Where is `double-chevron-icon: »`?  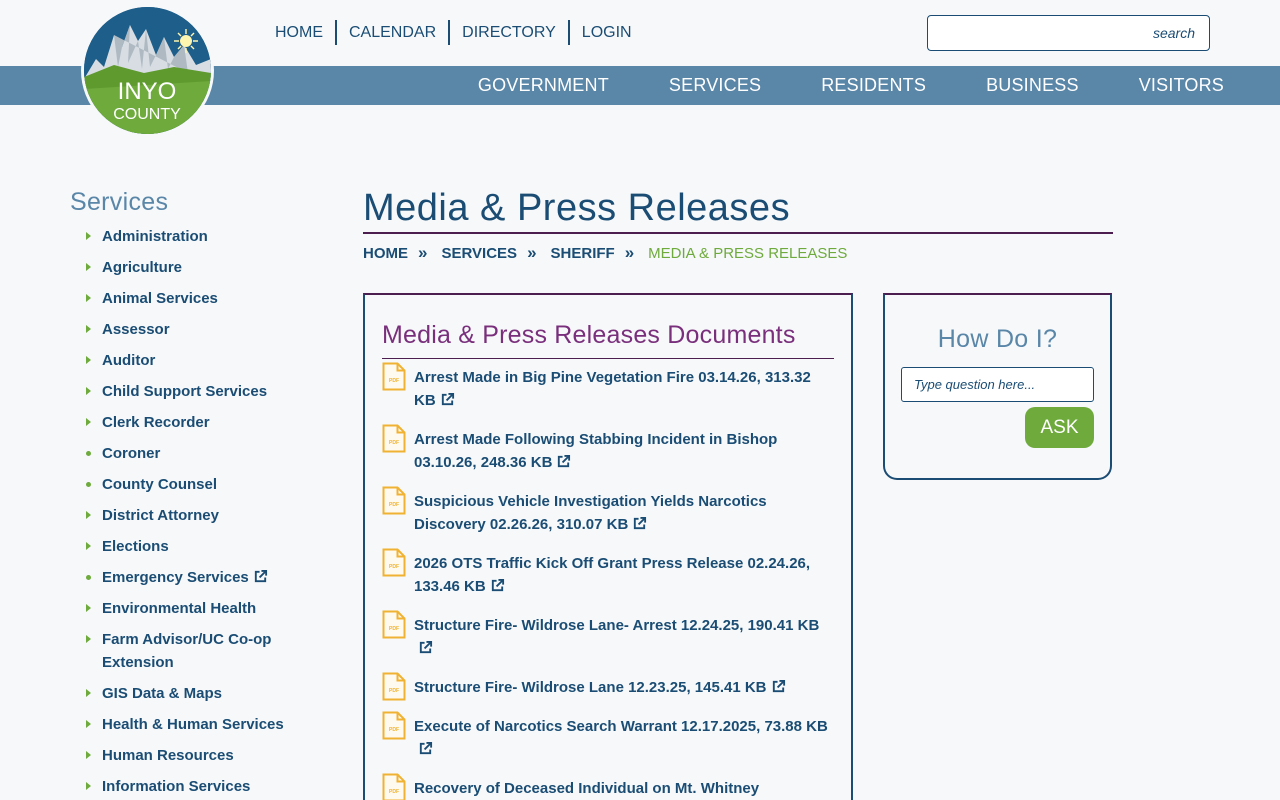 double-chevron-icon: » is located at coordinates (629, 252).